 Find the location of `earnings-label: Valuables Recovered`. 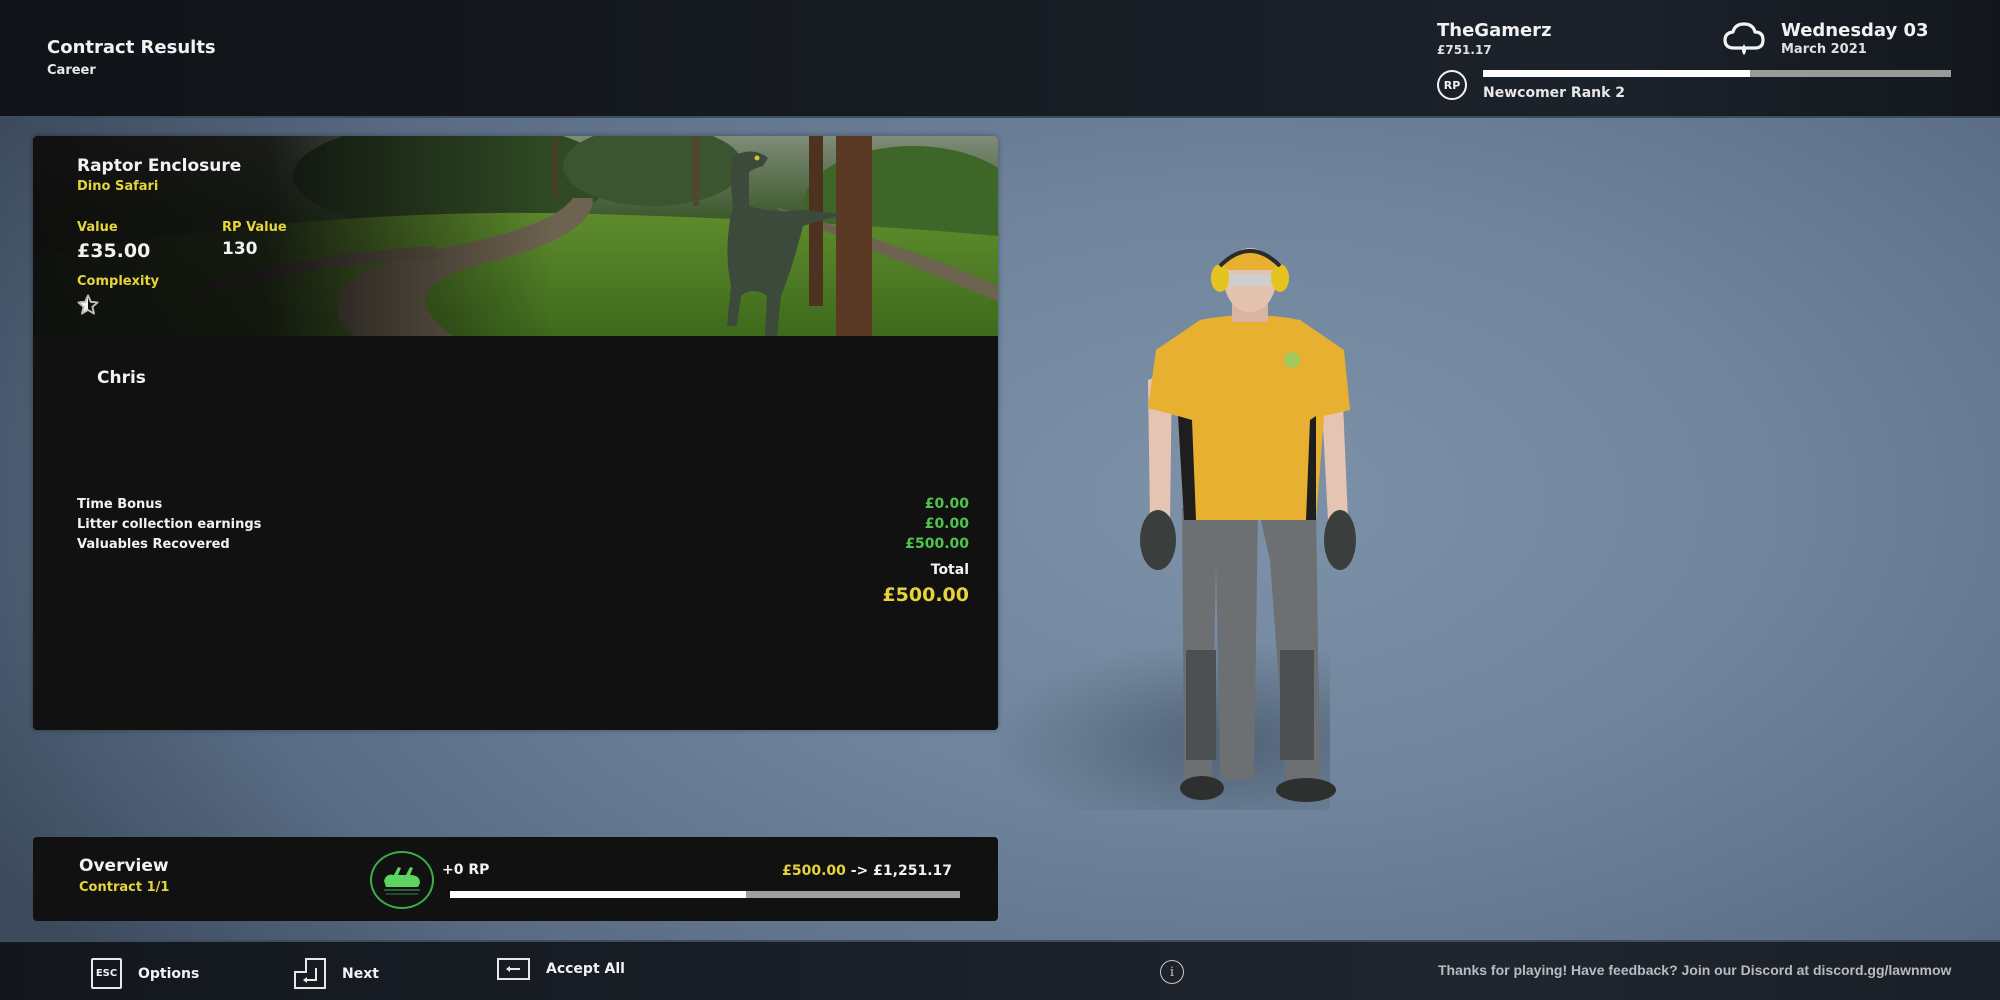

earnings-label: Valuables Recovered is located at coordinates (153, 544).